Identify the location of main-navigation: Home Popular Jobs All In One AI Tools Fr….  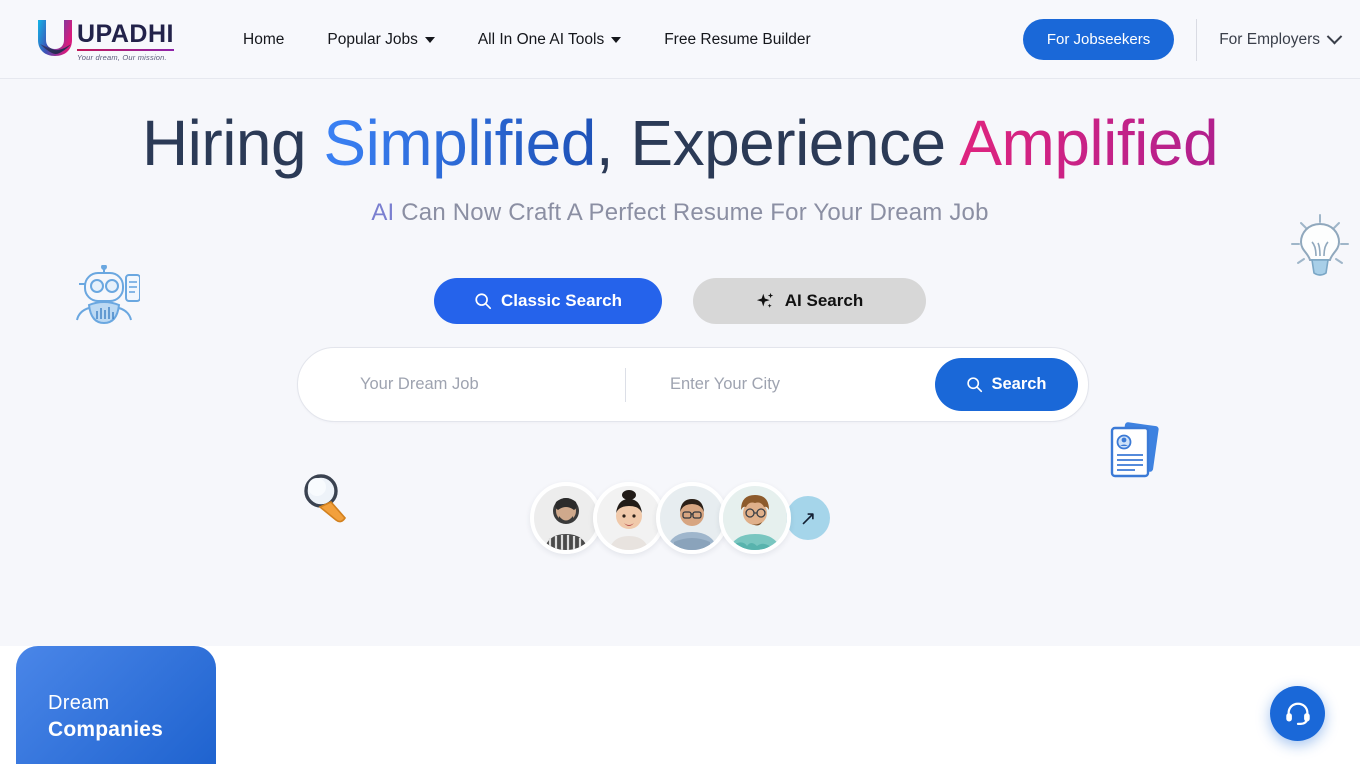
(527, 39).